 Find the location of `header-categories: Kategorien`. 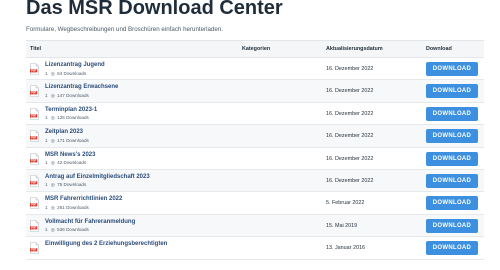

header-categories: Kategorien is located at coordinates (256, 49).